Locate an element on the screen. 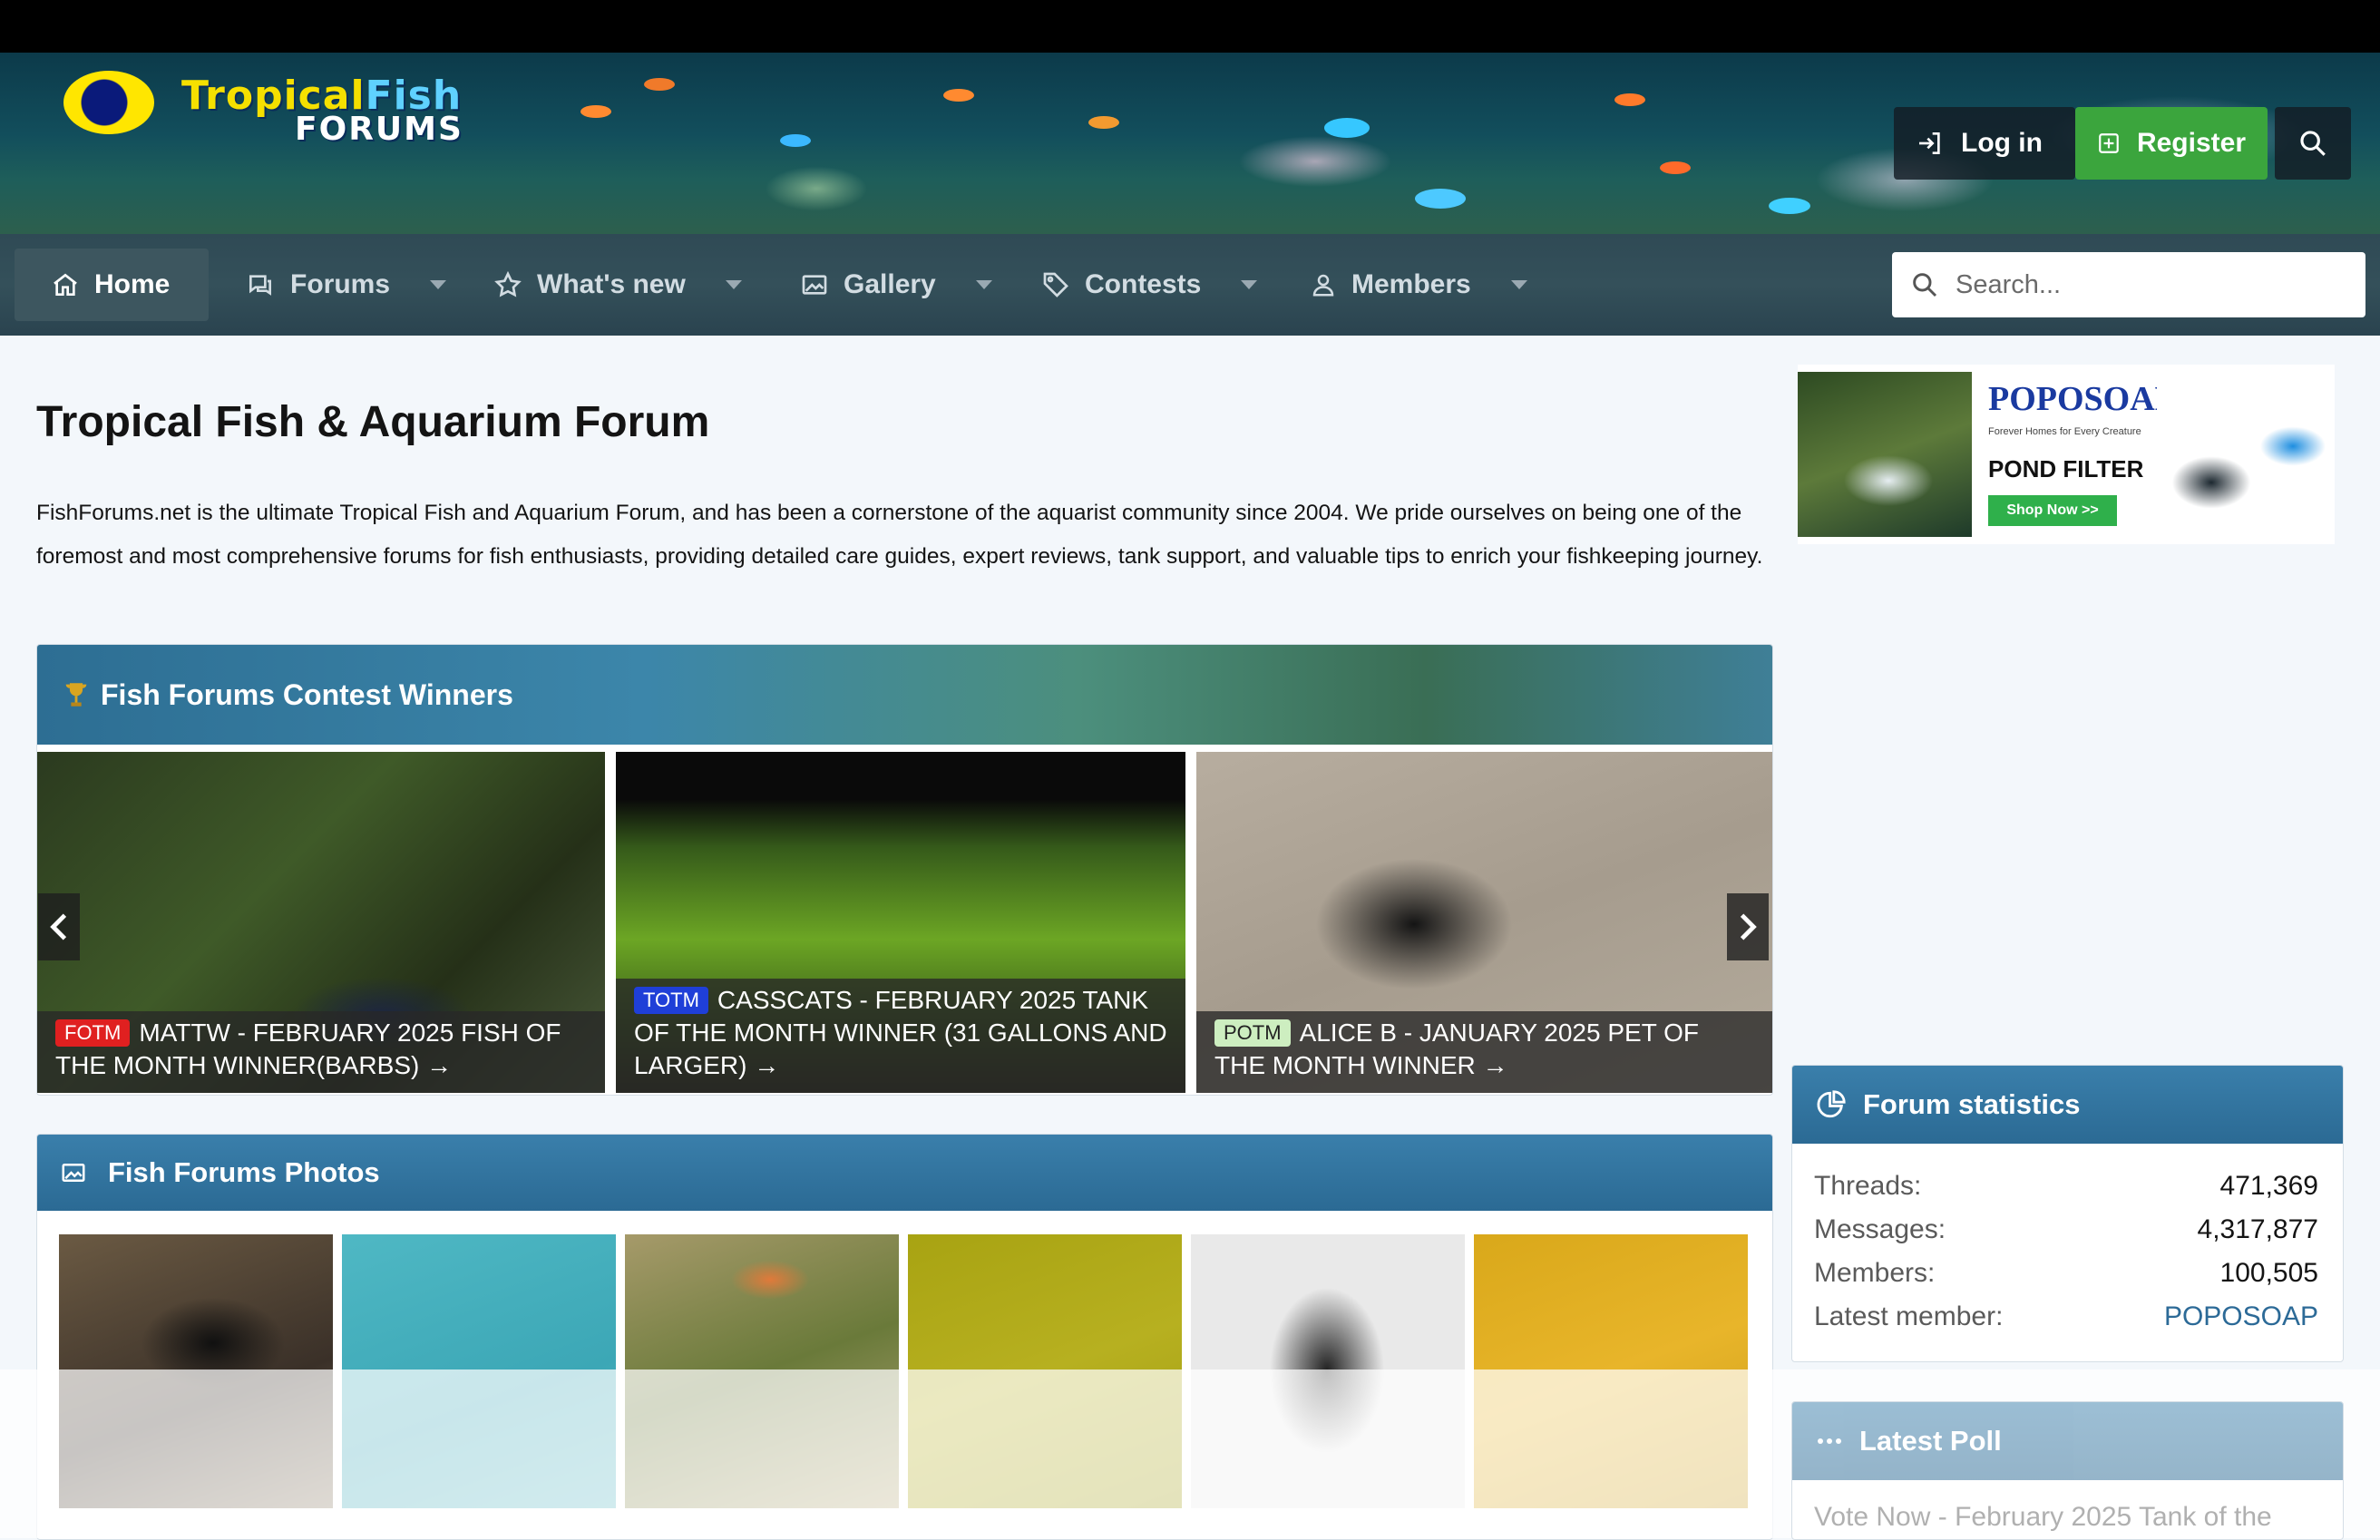 The width and height of the screenshot is (2380, 1540). login-button: Log in is located at coordinates (1984, 143).